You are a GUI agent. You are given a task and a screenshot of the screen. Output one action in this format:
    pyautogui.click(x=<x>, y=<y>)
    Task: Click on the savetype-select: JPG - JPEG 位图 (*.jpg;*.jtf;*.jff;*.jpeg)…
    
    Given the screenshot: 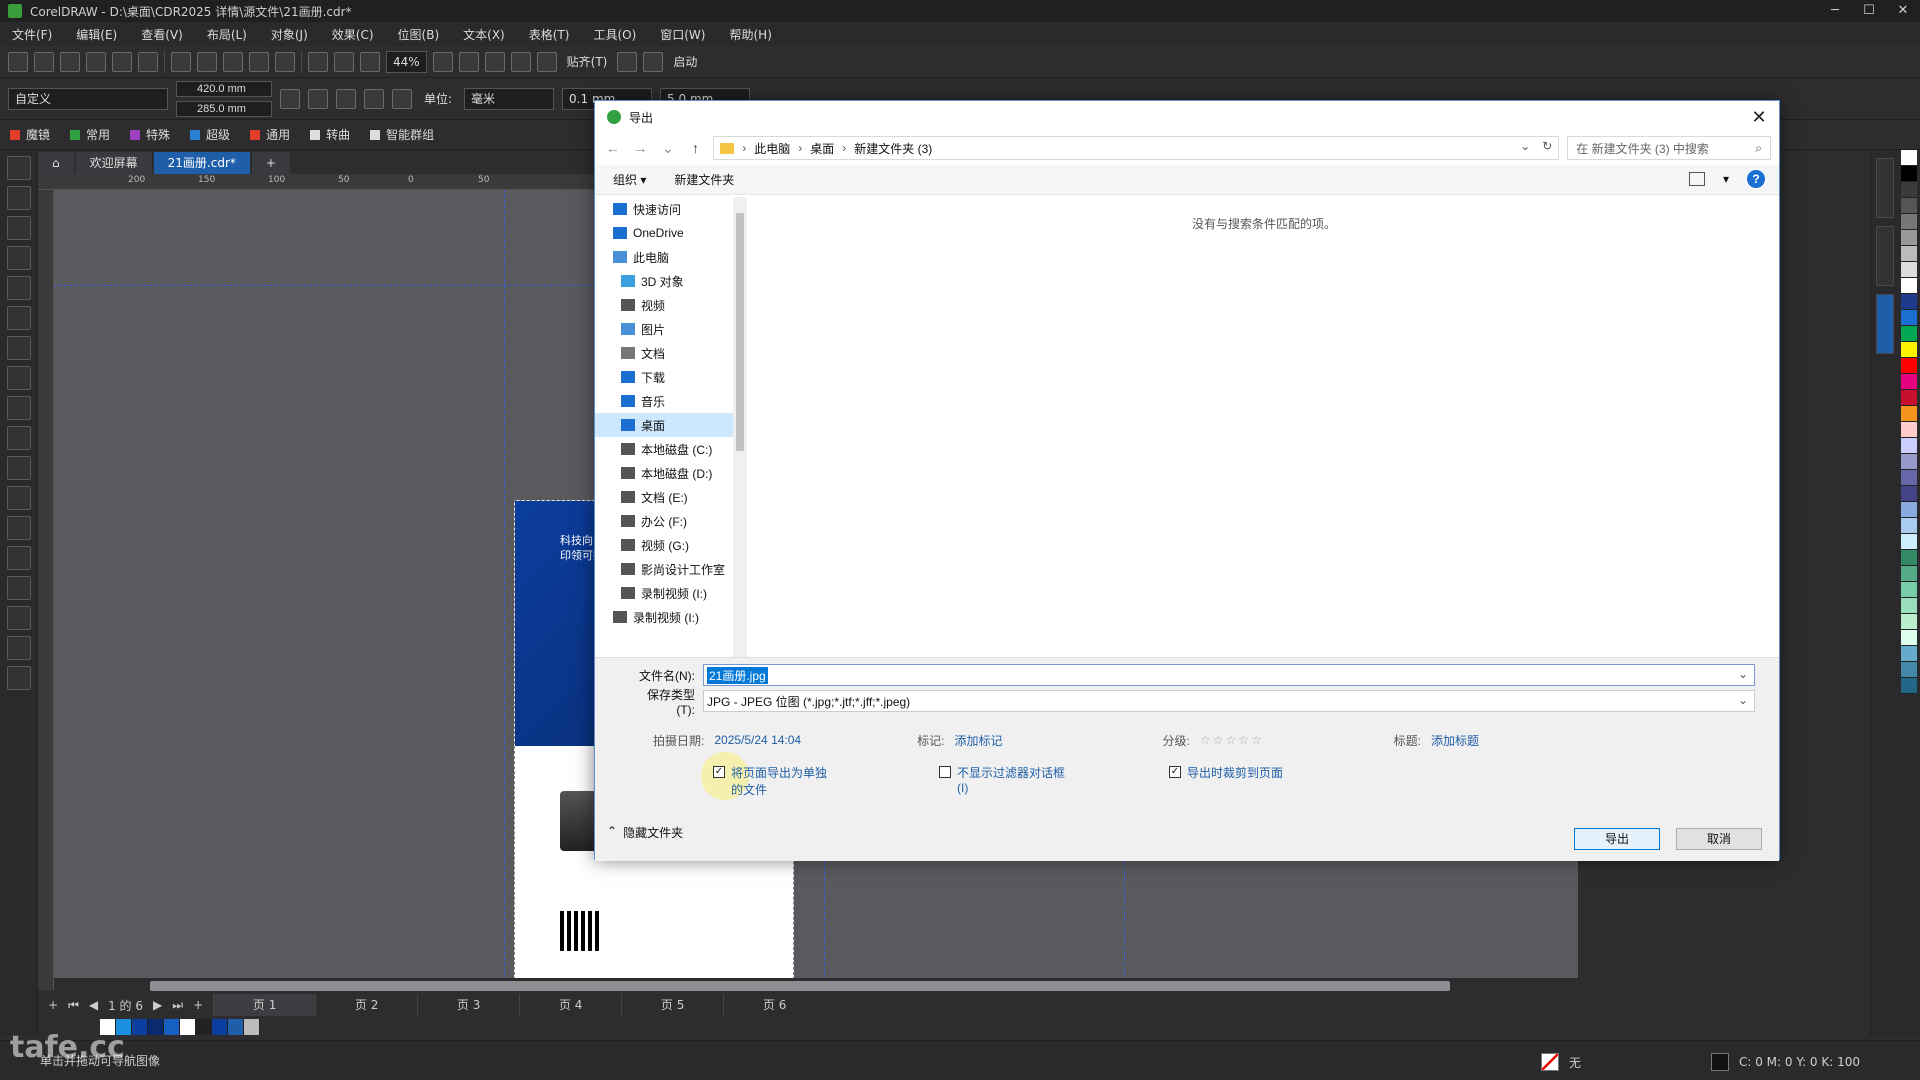 What is the action you would take?
    pyautogui.click(x=1229, y=701)
    